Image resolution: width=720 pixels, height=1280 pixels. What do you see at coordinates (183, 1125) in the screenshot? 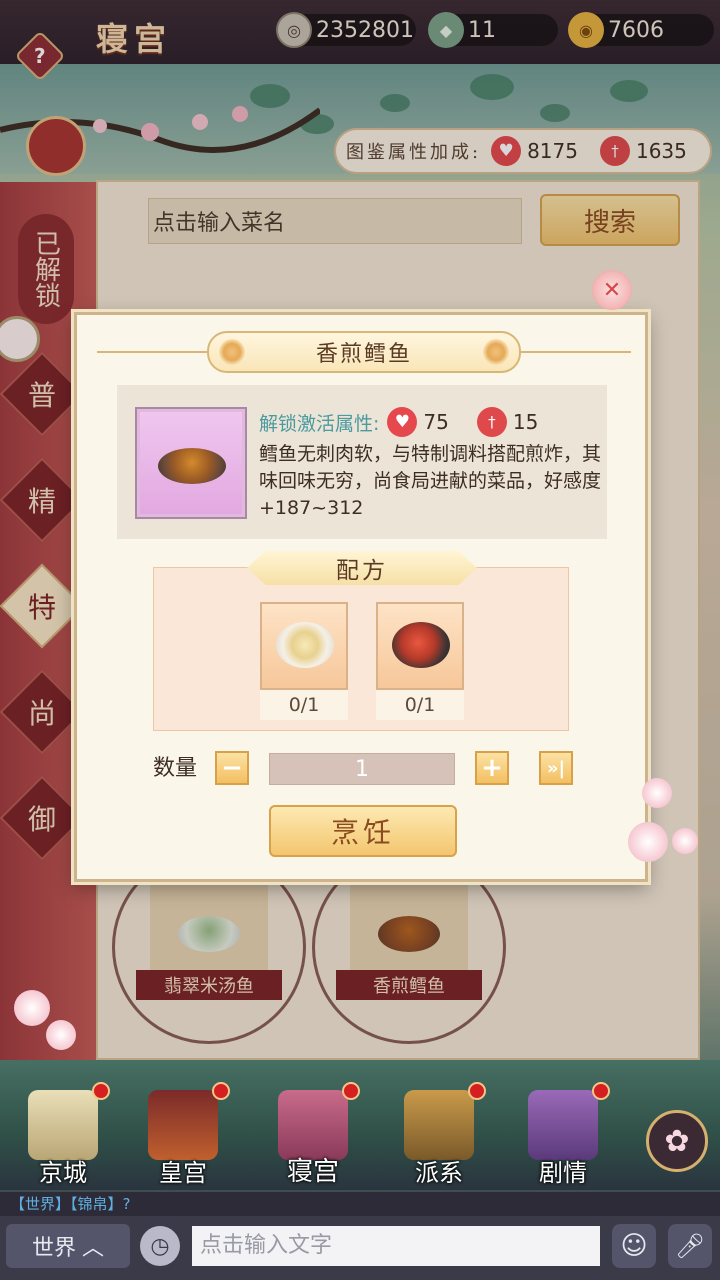
I see `palace-icon` at bounding box center [183, 1125].